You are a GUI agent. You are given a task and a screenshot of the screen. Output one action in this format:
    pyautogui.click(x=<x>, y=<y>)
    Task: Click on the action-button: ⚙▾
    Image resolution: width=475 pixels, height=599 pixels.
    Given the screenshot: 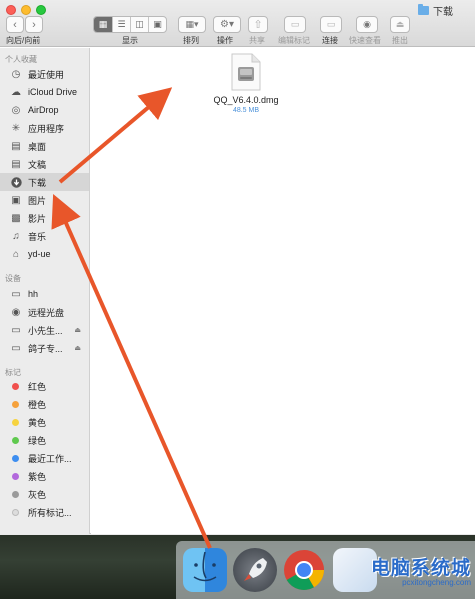 What is the action you would take?
    pyautogui.click(x=227, y=24)
    